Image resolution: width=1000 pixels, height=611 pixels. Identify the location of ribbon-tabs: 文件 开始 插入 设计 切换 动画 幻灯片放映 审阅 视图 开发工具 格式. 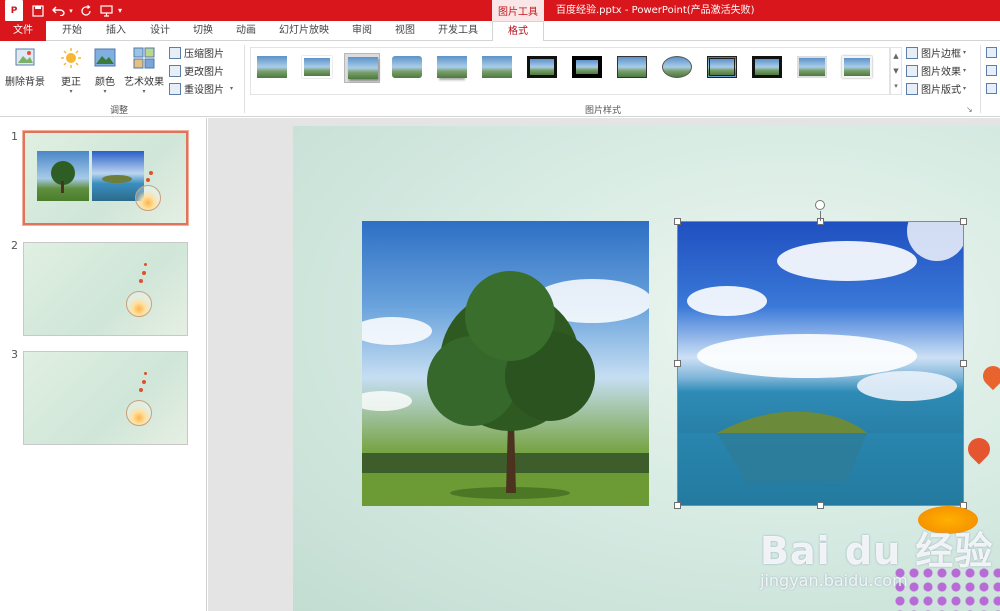
(500, 31).